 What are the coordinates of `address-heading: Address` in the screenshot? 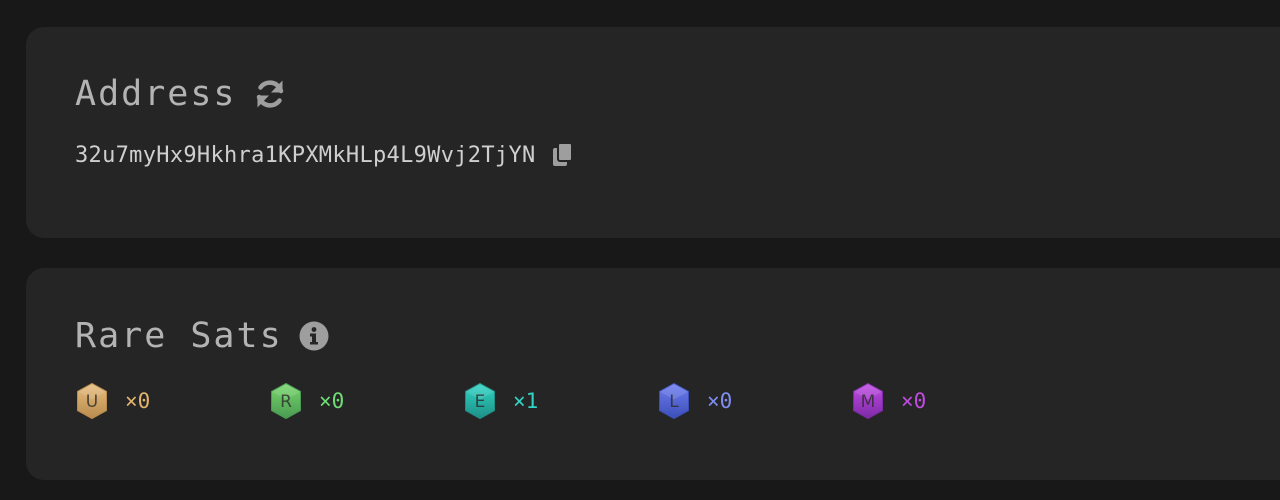 It's located at (181, 94).